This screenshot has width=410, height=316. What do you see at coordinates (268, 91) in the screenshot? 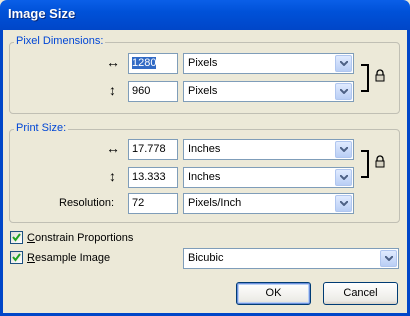
I see `pixel-height-unit-select: Pixels` at bounding box center [268, 91].